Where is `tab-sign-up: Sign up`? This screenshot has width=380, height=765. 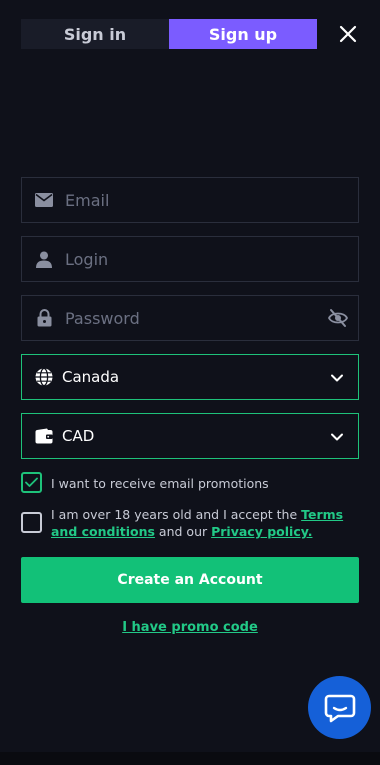
tab-sign-up: Sign up is located at coordinates (243, 34).